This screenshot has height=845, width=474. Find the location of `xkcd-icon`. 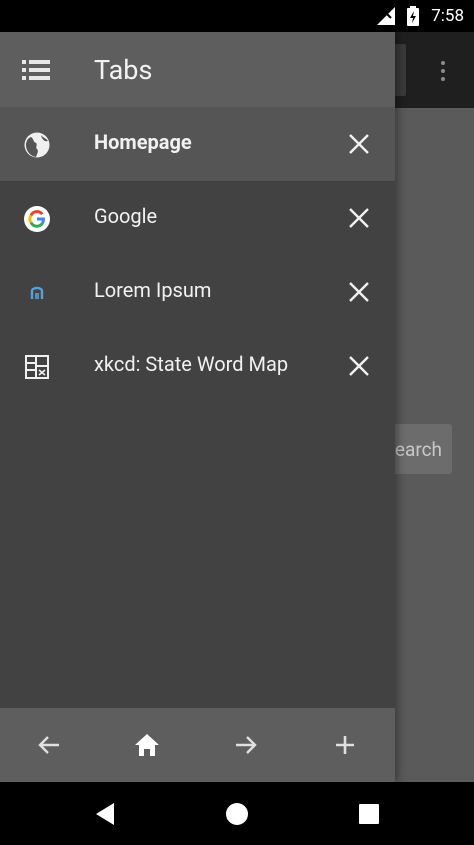

xkcd-icon is located at coordinates (37, 367).